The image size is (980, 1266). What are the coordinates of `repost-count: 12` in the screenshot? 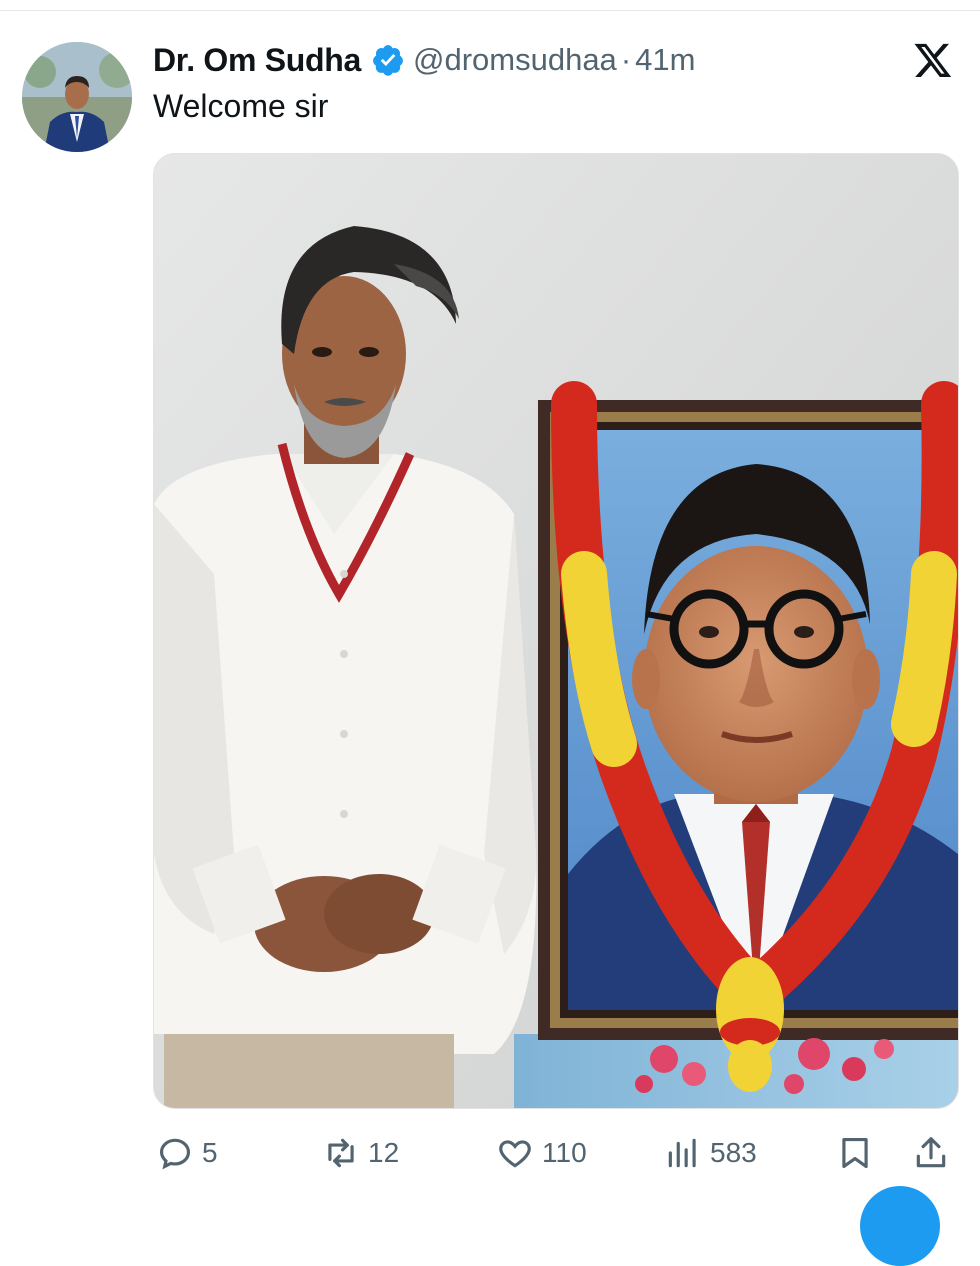 It's located at (384, 1152).